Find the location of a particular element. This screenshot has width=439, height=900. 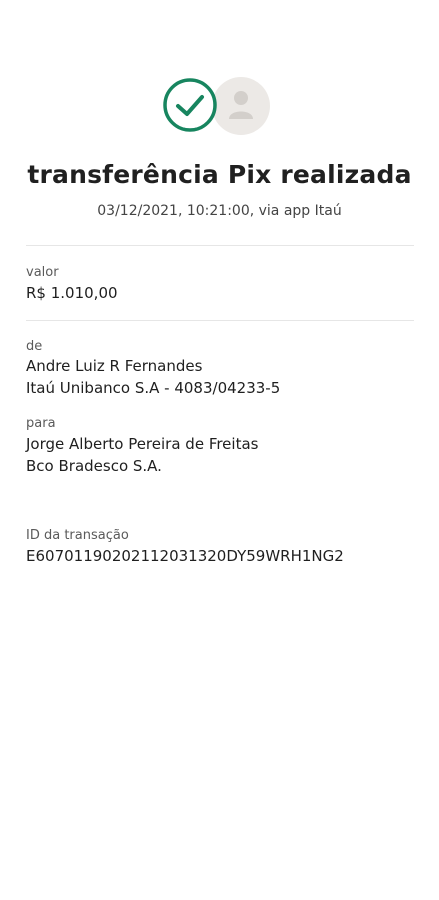

valor-label: valor is located at coordinates (42, 272).